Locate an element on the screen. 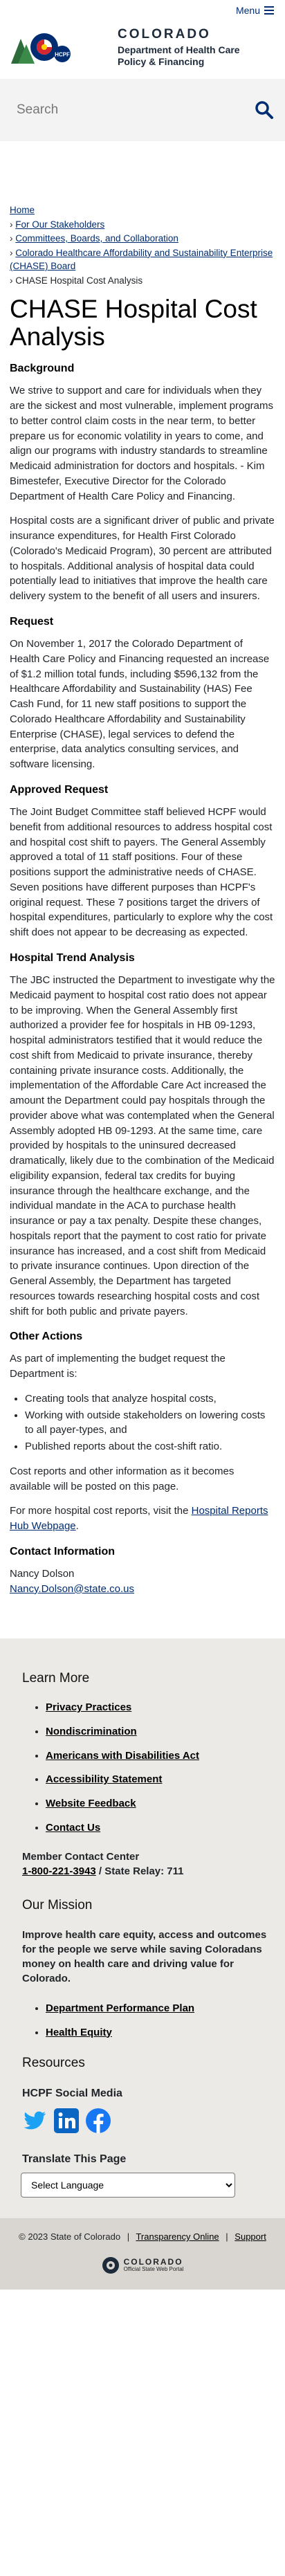  language-select: Select Language is located at coordinates (128, 2185).